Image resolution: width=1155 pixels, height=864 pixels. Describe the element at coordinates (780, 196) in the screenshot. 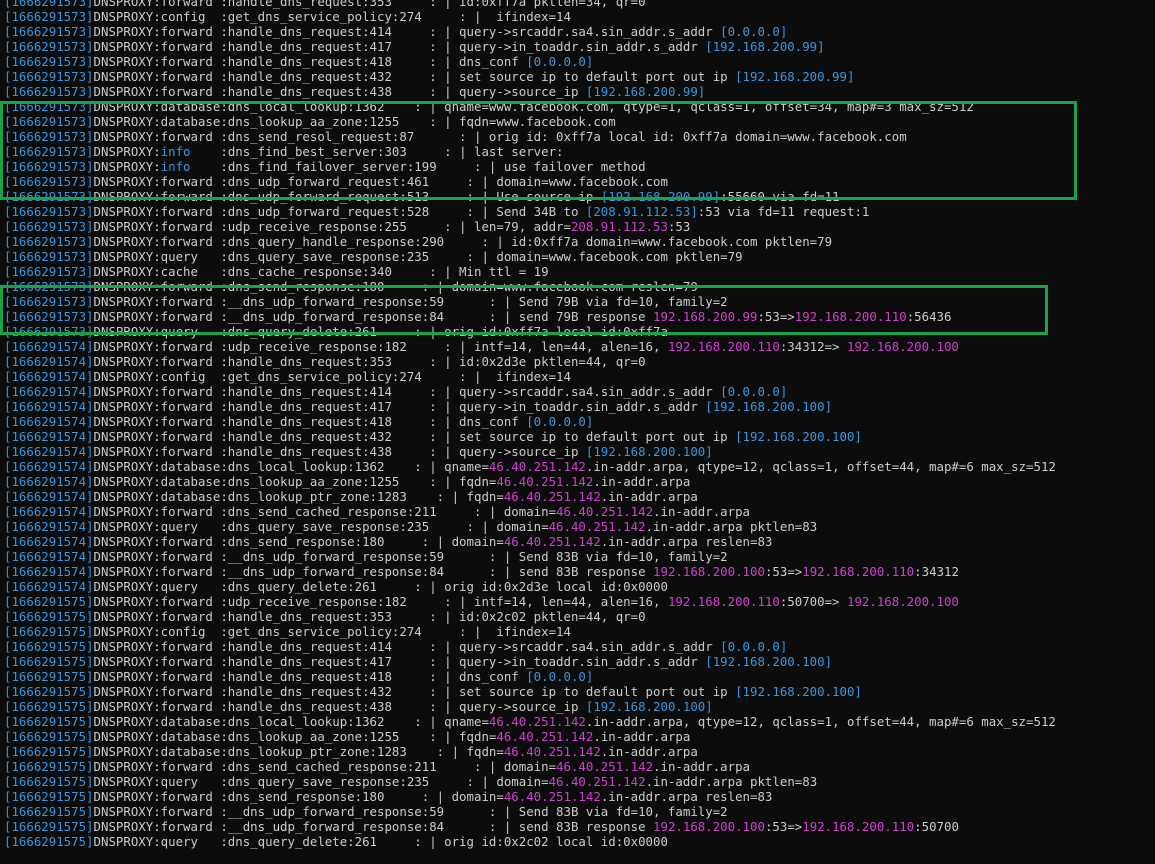

I see `log-text-segment: :55660 via fd=11` at that location.